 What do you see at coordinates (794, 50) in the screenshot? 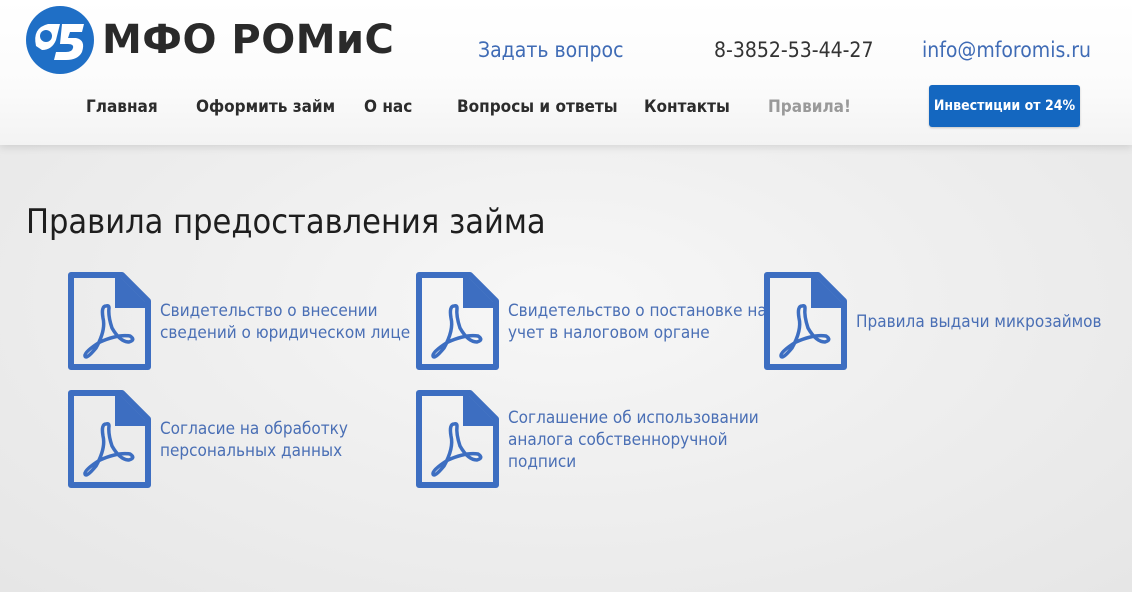
I see `phone-number: 8-3852-53-44-27` at bounding box center [794, 50].